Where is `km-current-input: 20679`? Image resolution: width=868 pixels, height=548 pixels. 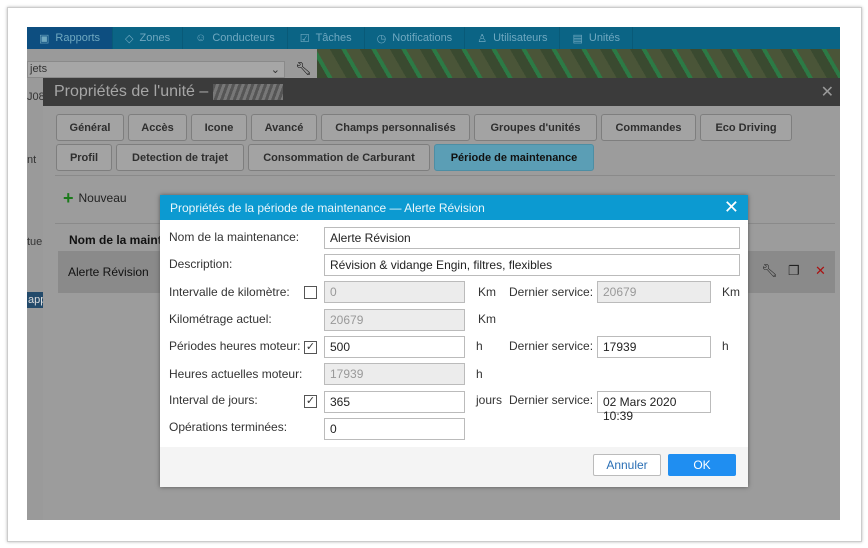
km-current-input: 20679 is located at coordinates (394, 320).